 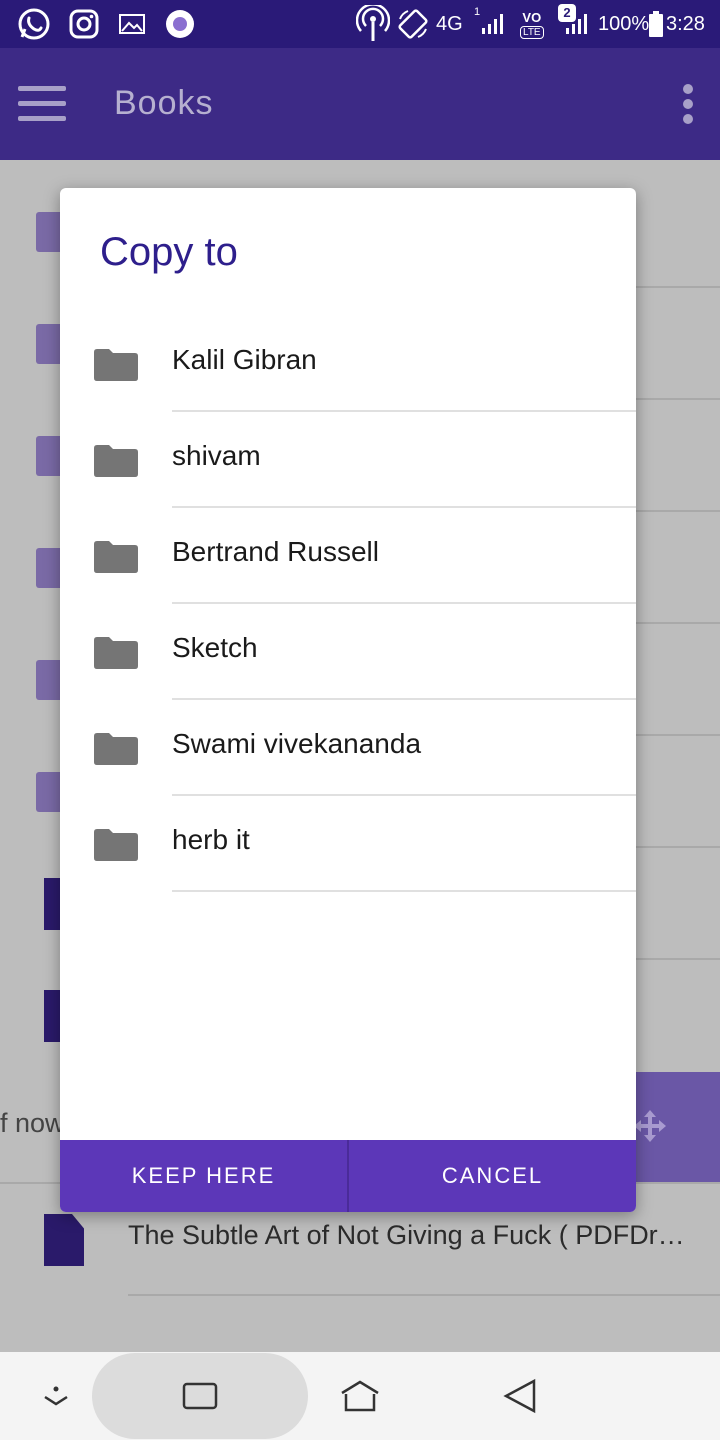 What do you see at coordinates (348, 460) in the screenshot?
I see `folder-item: shivam` at bounding box center [348, 460].